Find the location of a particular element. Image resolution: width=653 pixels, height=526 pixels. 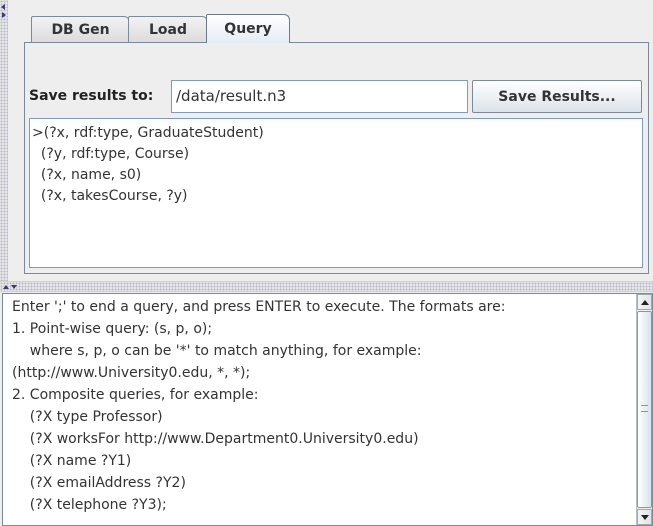

console-scrollbar is located at coordinates (644, 409).